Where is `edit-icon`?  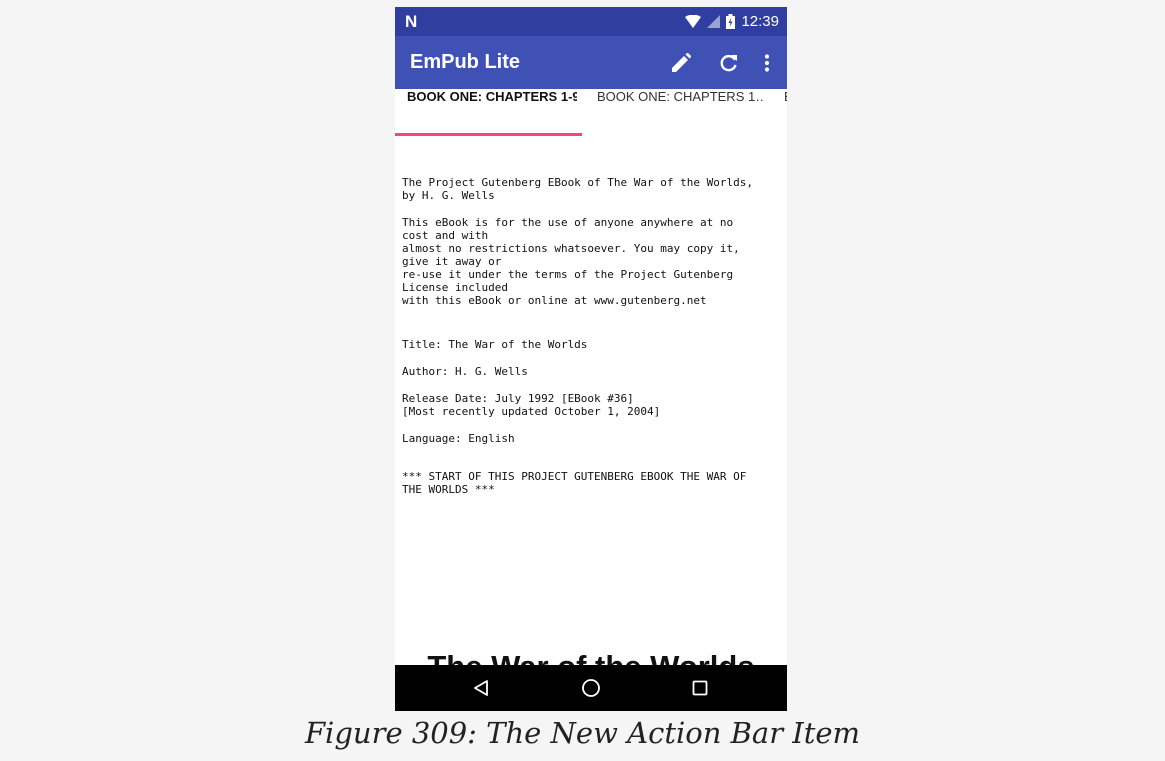
edit-icon is located at coordinates (681, 62).